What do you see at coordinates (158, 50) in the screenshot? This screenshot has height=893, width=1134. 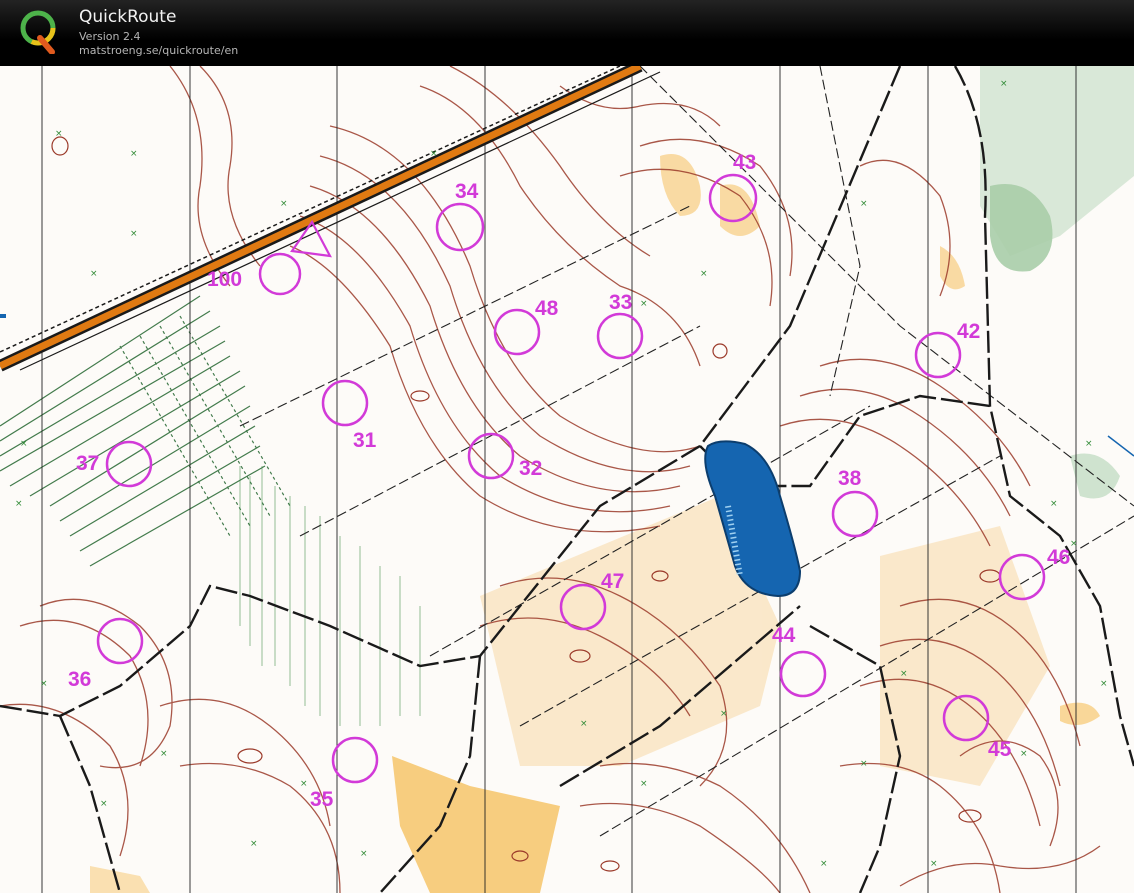 I see `app-url-link: matstroeng.se/quickroute/en` at bounding box center [158, 50].